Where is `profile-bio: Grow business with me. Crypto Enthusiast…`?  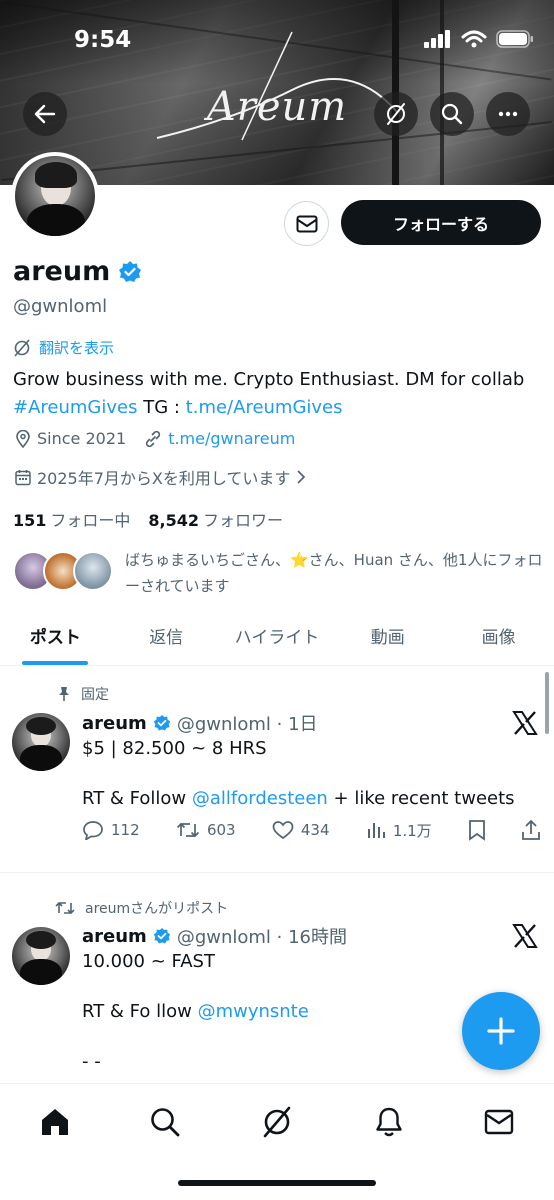
profile-bio: Grow business with me. Crypto Enthusiast… is located at coordinates (278, 394).